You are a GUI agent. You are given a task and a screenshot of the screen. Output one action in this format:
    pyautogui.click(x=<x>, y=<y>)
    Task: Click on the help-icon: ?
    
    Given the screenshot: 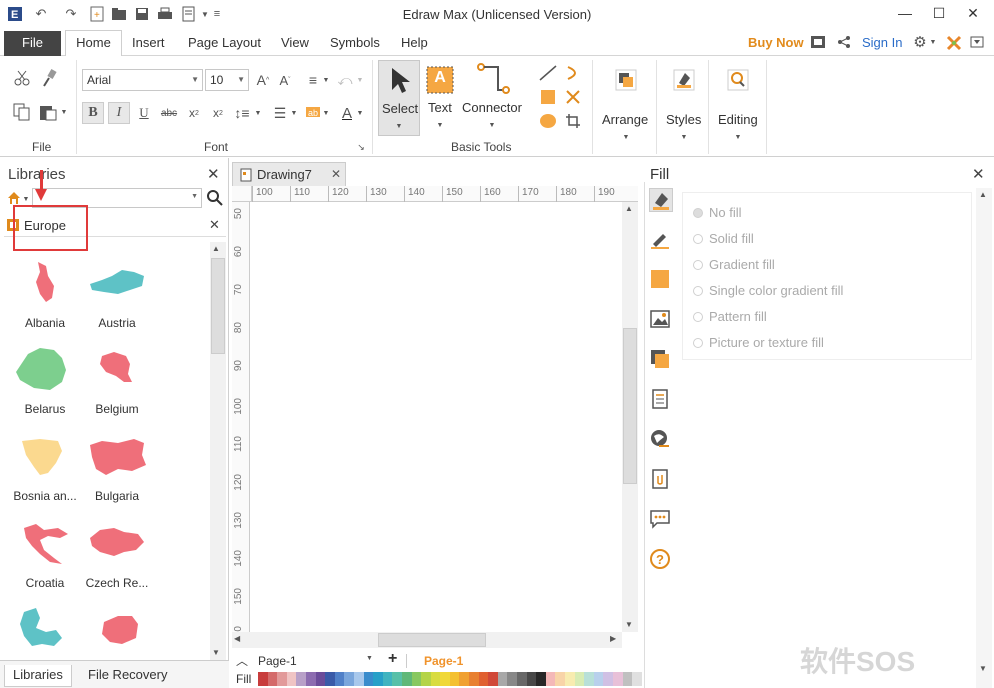 What is the action you would take?
    pyautogui.click(x=661, y=560)
    